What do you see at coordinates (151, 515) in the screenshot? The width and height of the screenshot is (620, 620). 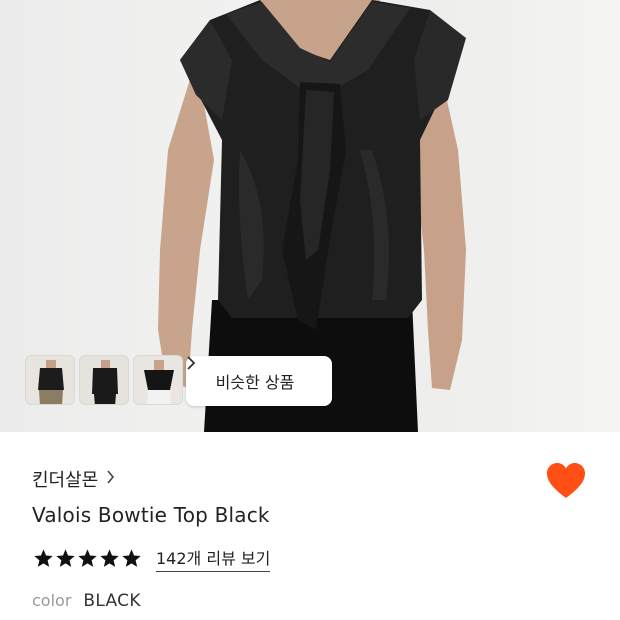 I see `product-title: Valois Bowtie Top Black` at bounding box center [151, 515].